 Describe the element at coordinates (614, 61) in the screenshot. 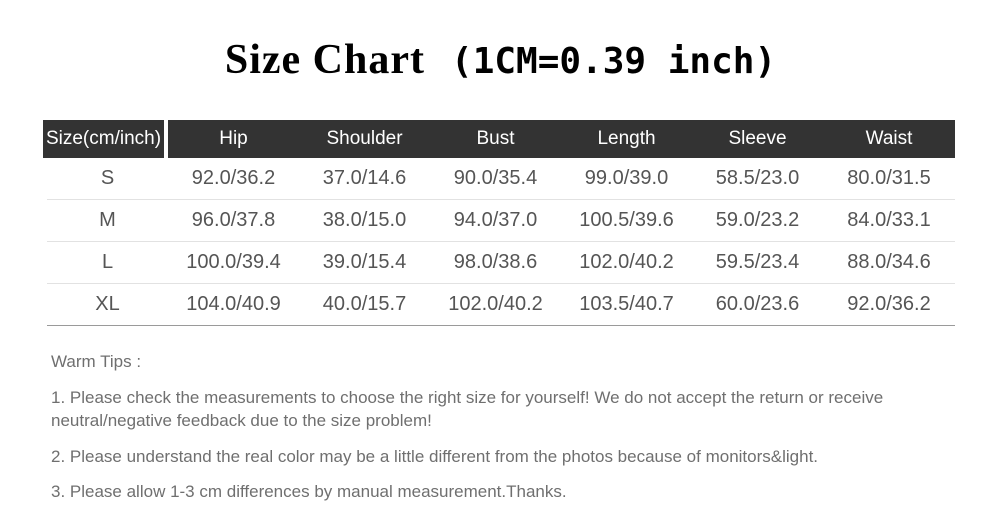

I see `page-title-conversion: (1CM=0.39 inch)` at that location.